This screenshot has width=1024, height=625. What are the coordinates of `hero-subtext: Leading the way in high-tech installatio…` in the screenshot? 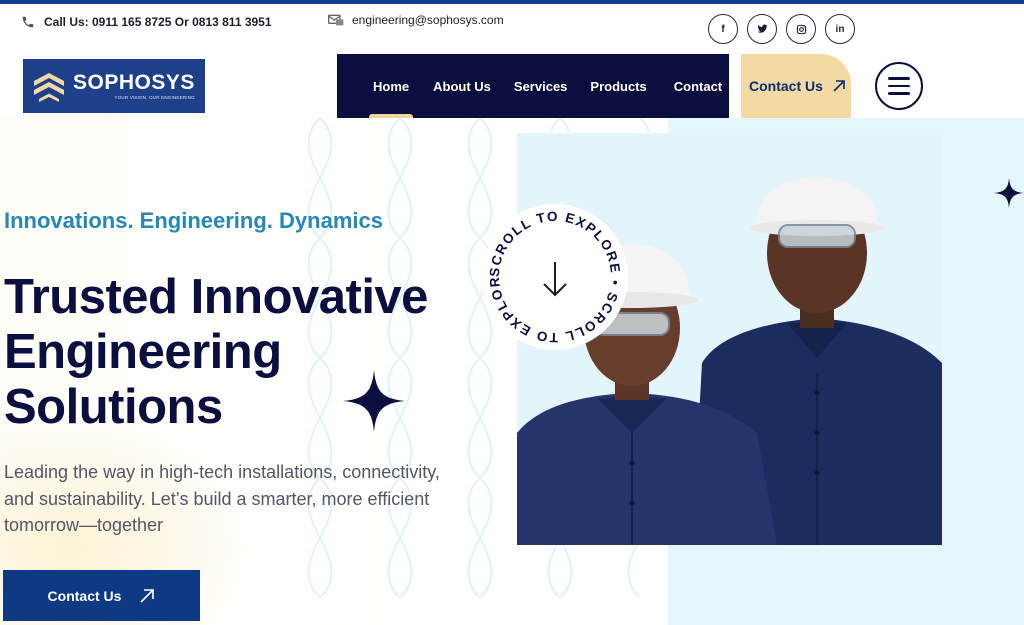 It's located at (222, 498).